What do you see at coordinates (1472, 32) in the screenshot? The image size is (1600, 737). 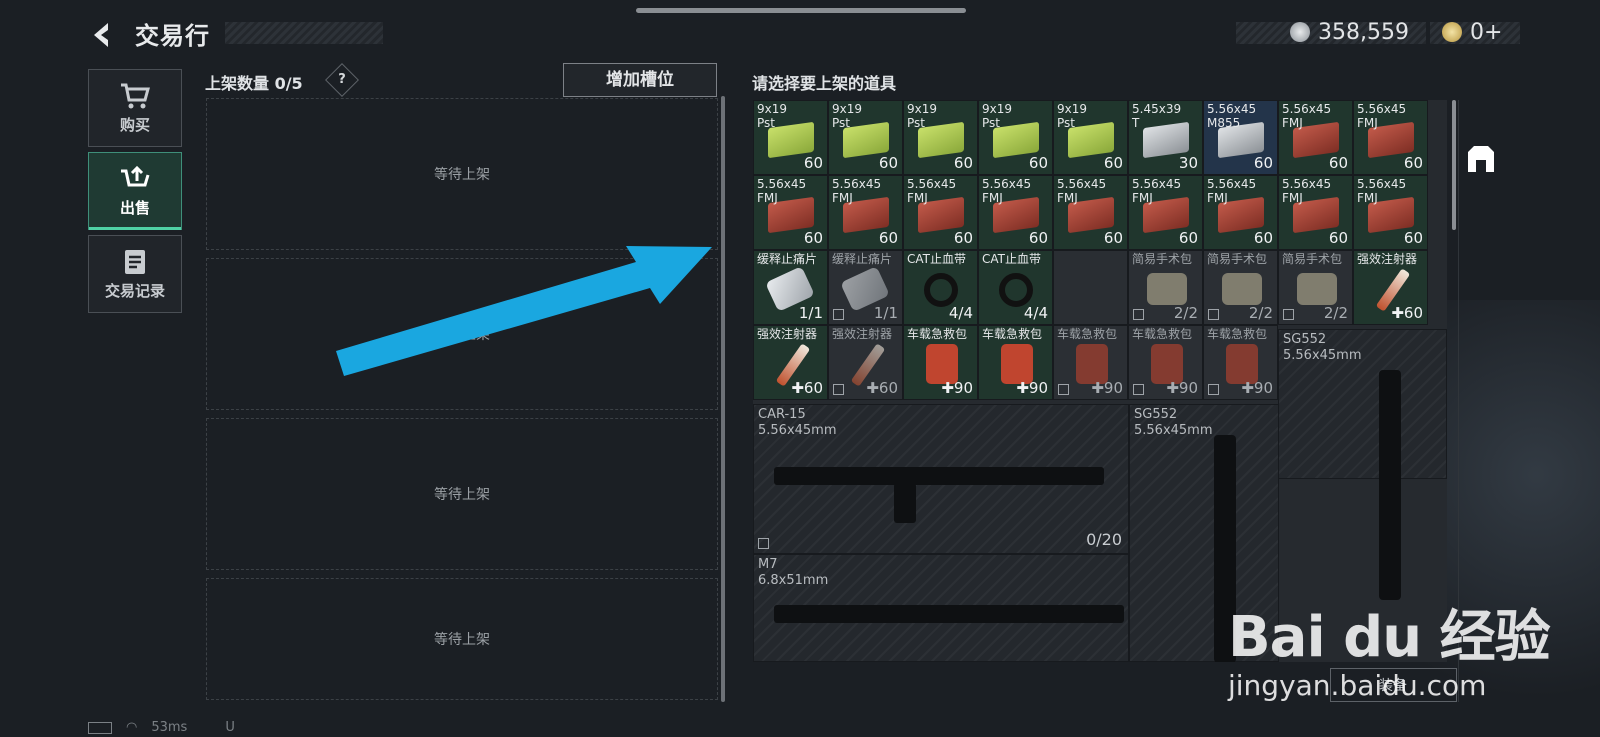 I see `currency-gold: 0+` at bounding box center [1472, 32].